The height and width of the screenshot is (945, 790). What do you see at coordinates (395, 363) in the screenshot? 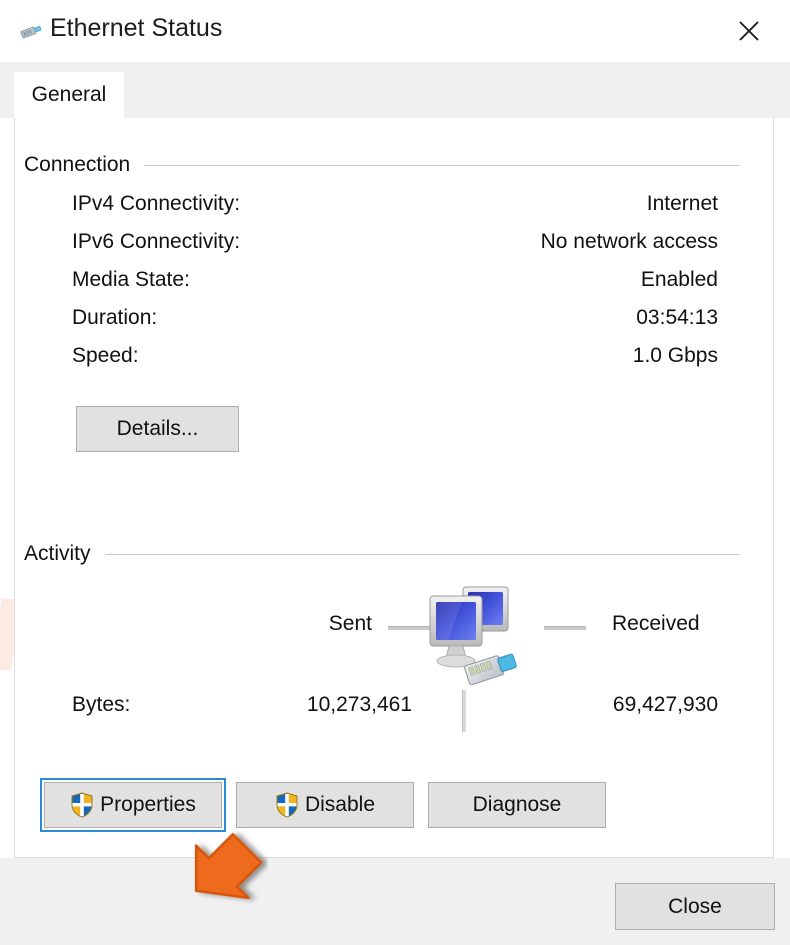
I see `row-speed: Speed: 1.0 Gbps` at bounding box center [395, 363].